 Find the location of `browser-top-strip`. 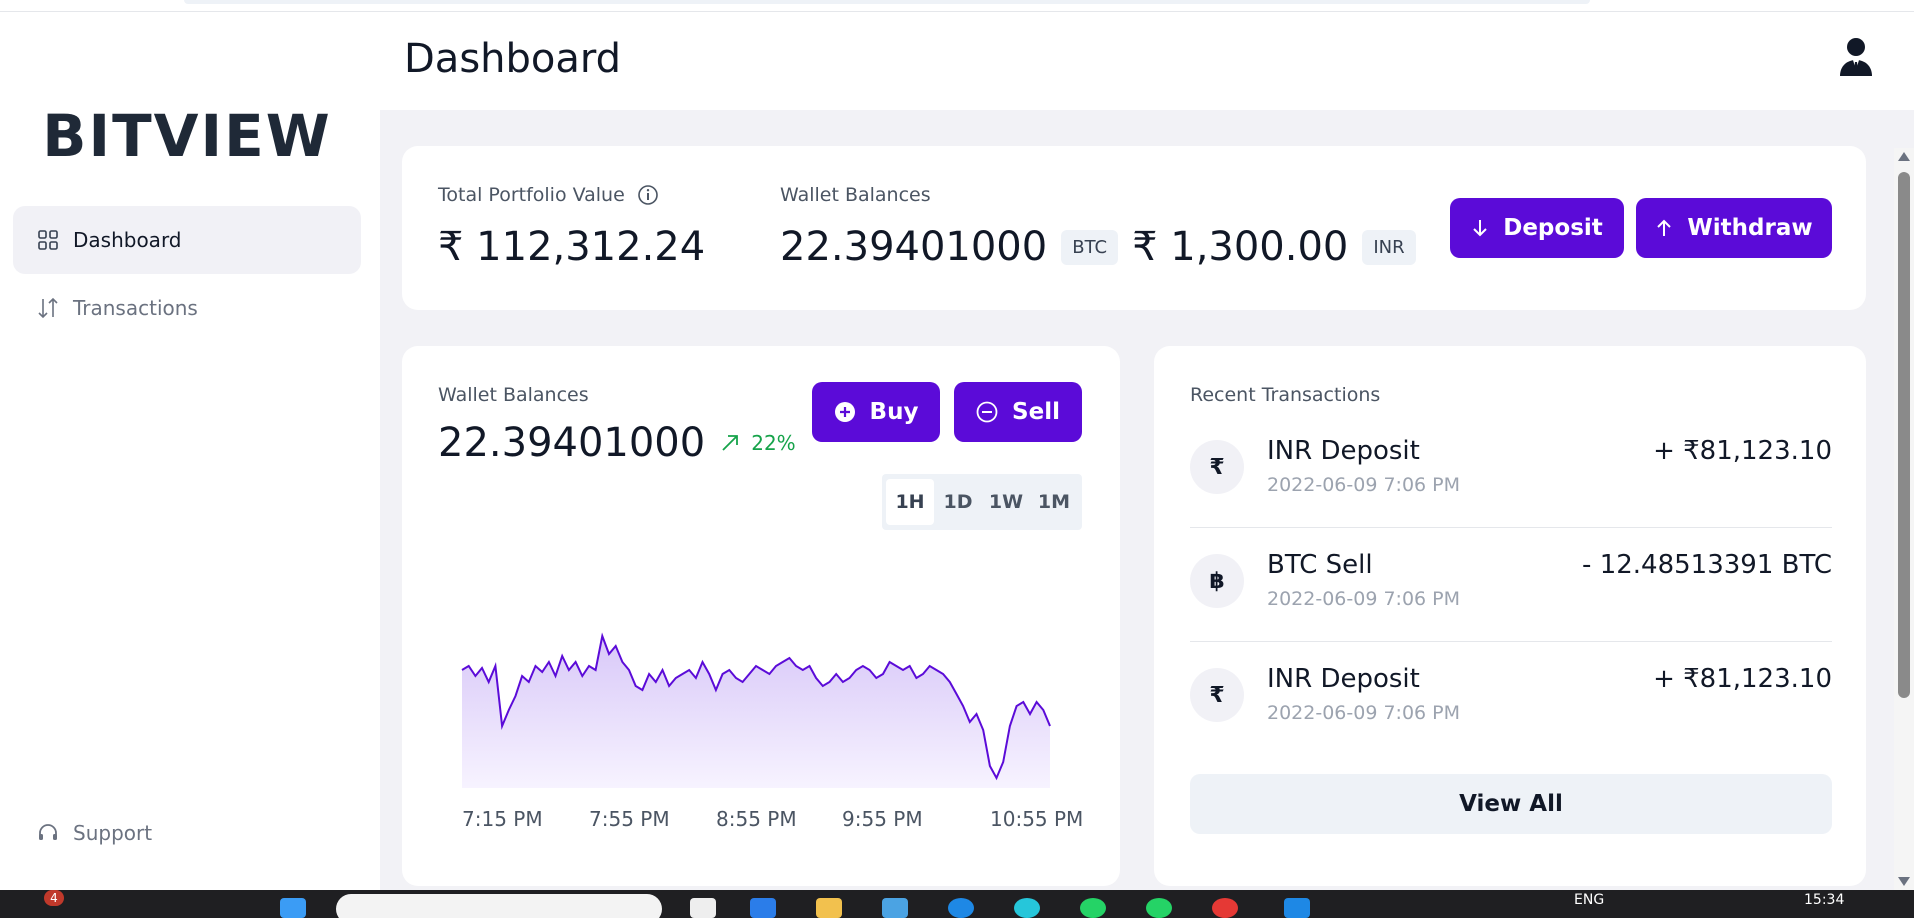

browser-top-strip is located at coordinates (957, 6).